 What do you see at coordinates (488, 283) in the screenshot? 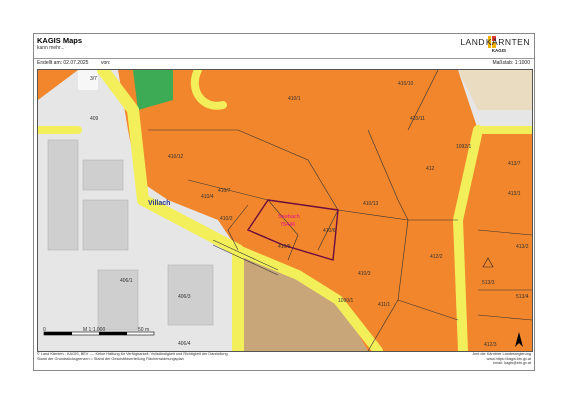
I see `parcel-label: 513/3` at bounding box center [488, 283].